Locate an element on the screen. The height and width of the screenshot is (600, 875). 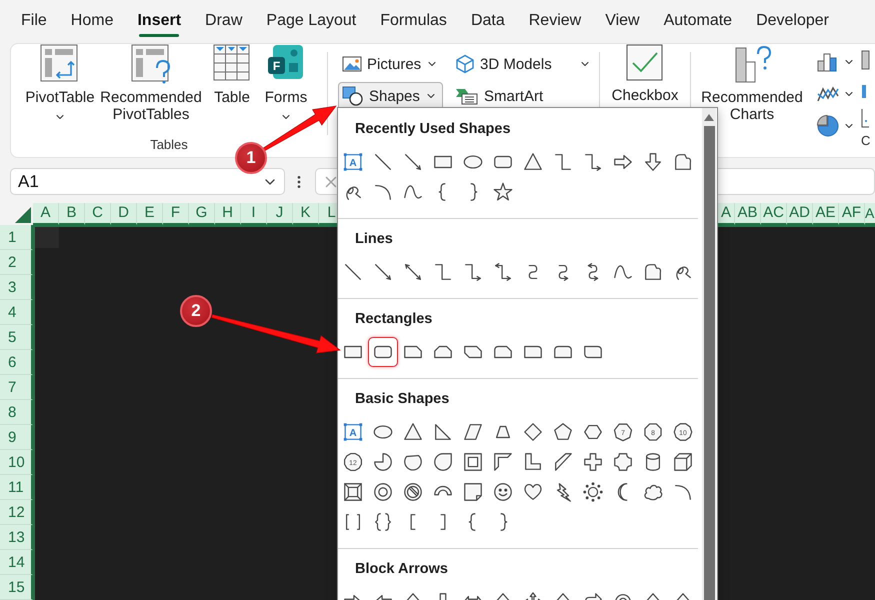
row-header: 2 is located at coordinates (16, 262).